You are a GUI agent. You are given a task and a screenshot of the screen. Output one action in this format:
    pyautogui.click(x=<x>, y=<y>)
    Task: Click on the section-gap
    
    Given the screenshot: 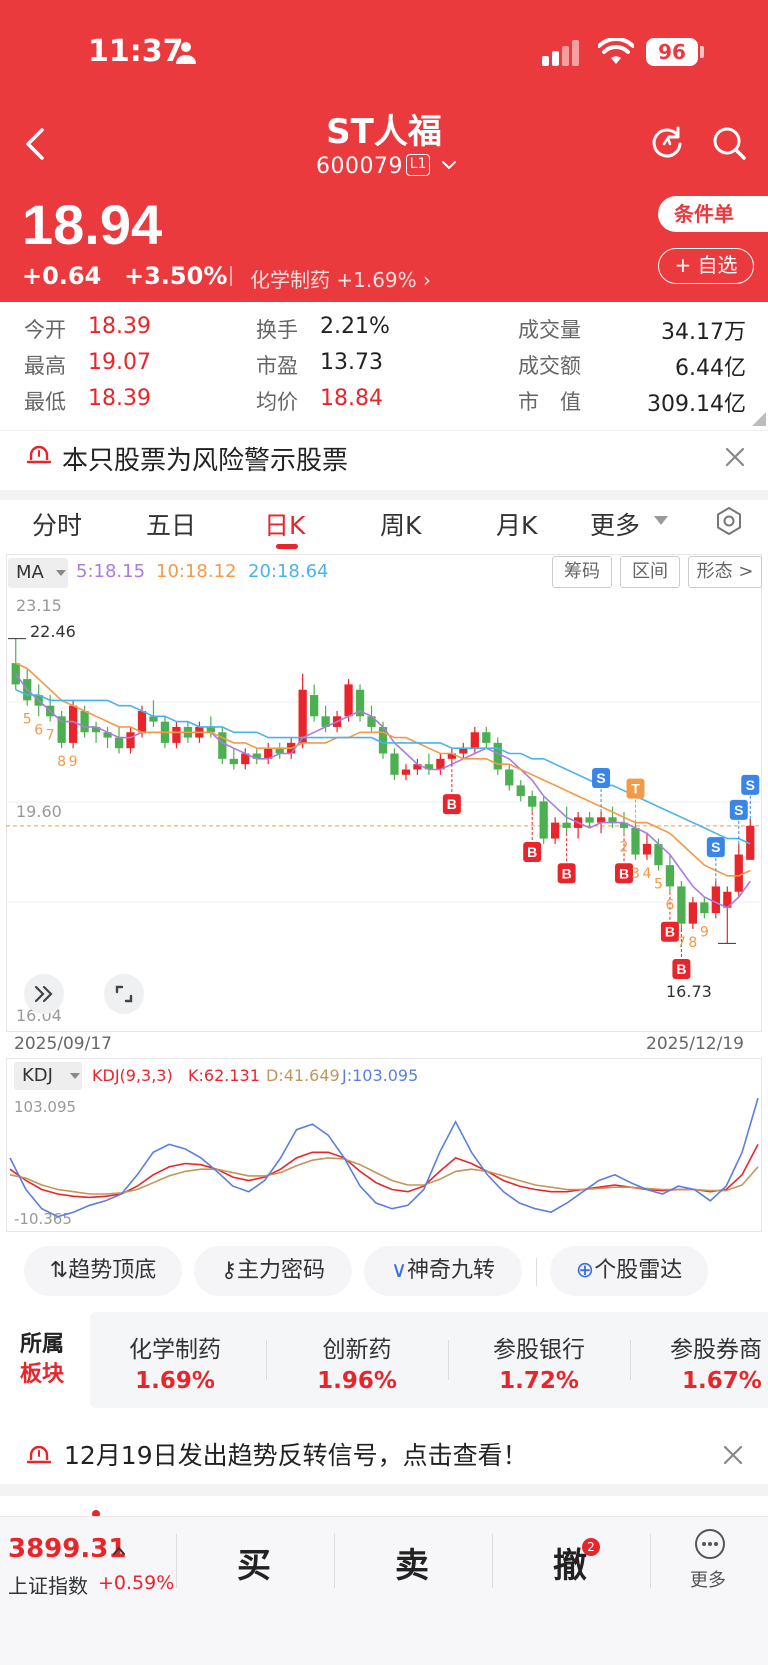 What is the action you would take?
    pyautogui.click(x=384, y=1490)
    